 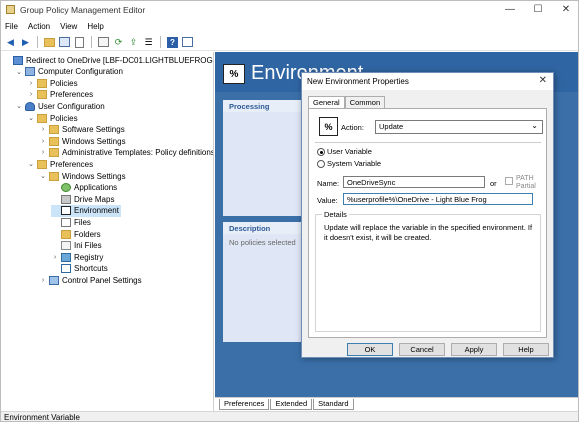 I want to click on help-button: Help, so click(x=526, y=349).